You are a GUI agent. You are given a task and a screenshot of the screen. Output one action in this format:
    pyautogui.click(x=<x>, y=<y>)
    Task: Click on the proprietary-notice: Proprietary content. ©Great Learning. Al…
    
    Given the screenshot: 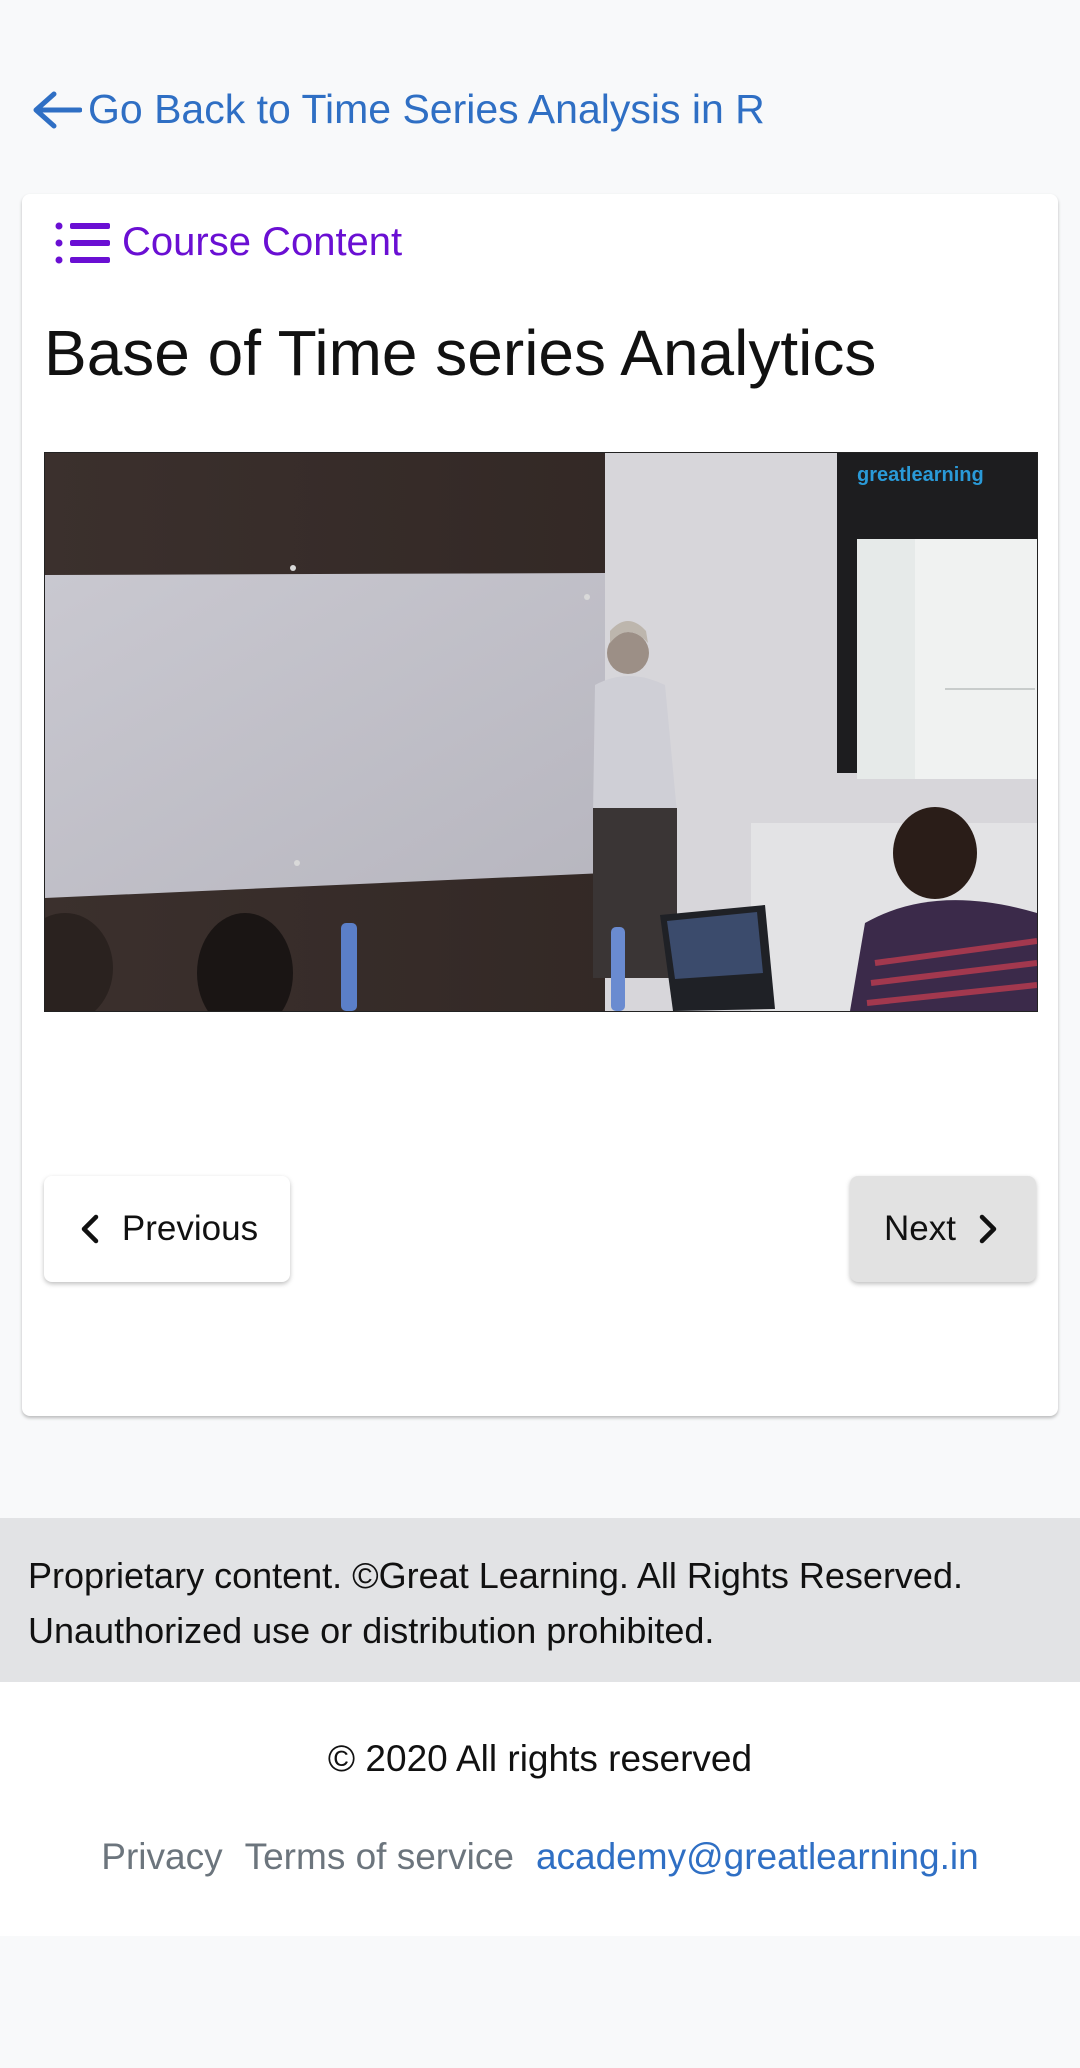 What is the action you would take?
    pyautogui.click(x=540, y=1600)
    